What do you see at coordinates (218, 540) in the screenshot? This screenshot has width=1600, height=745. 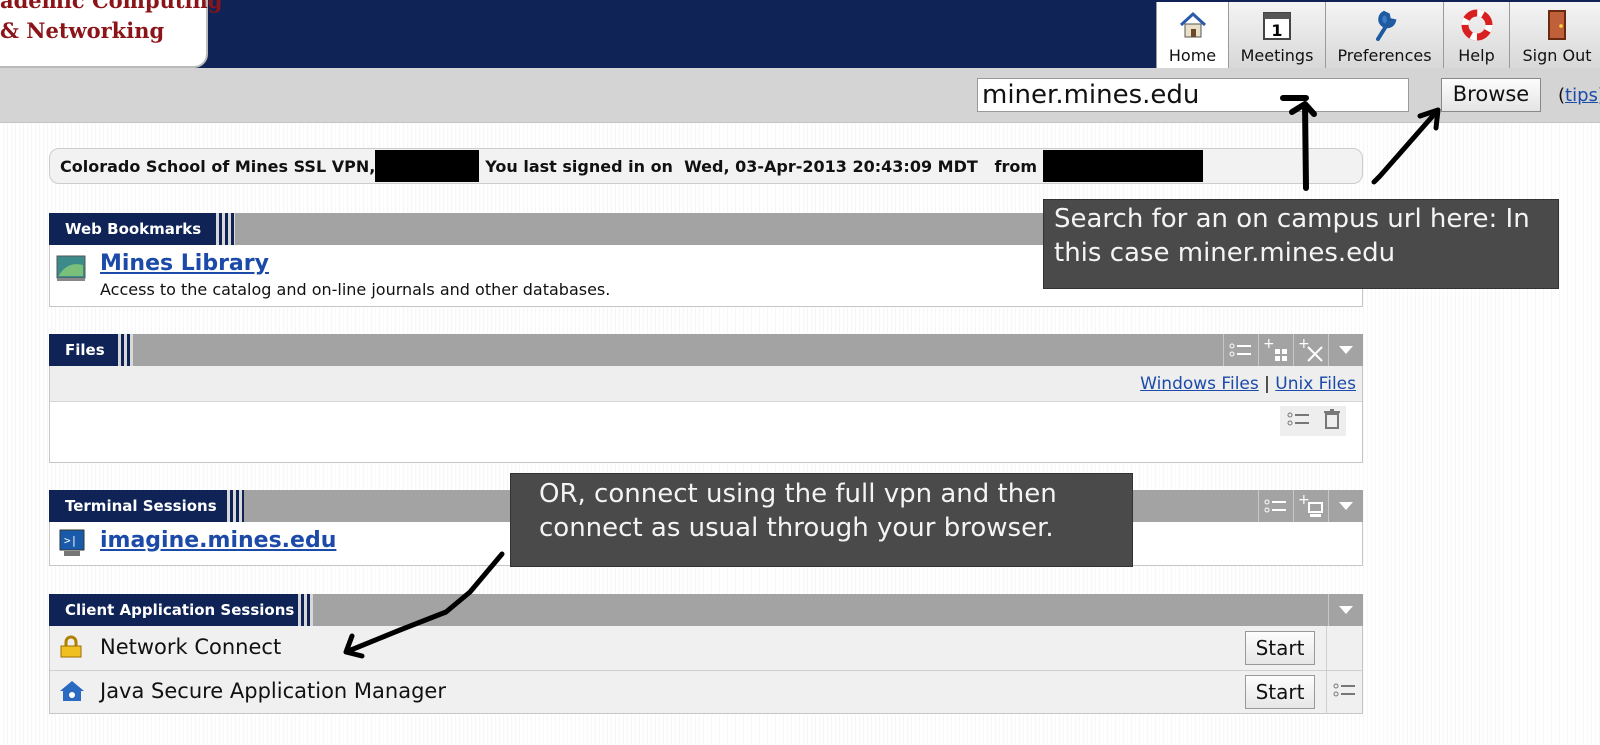 I see `imagine-session-link: imagine.mines.edu` at bounding box center [218, 540].